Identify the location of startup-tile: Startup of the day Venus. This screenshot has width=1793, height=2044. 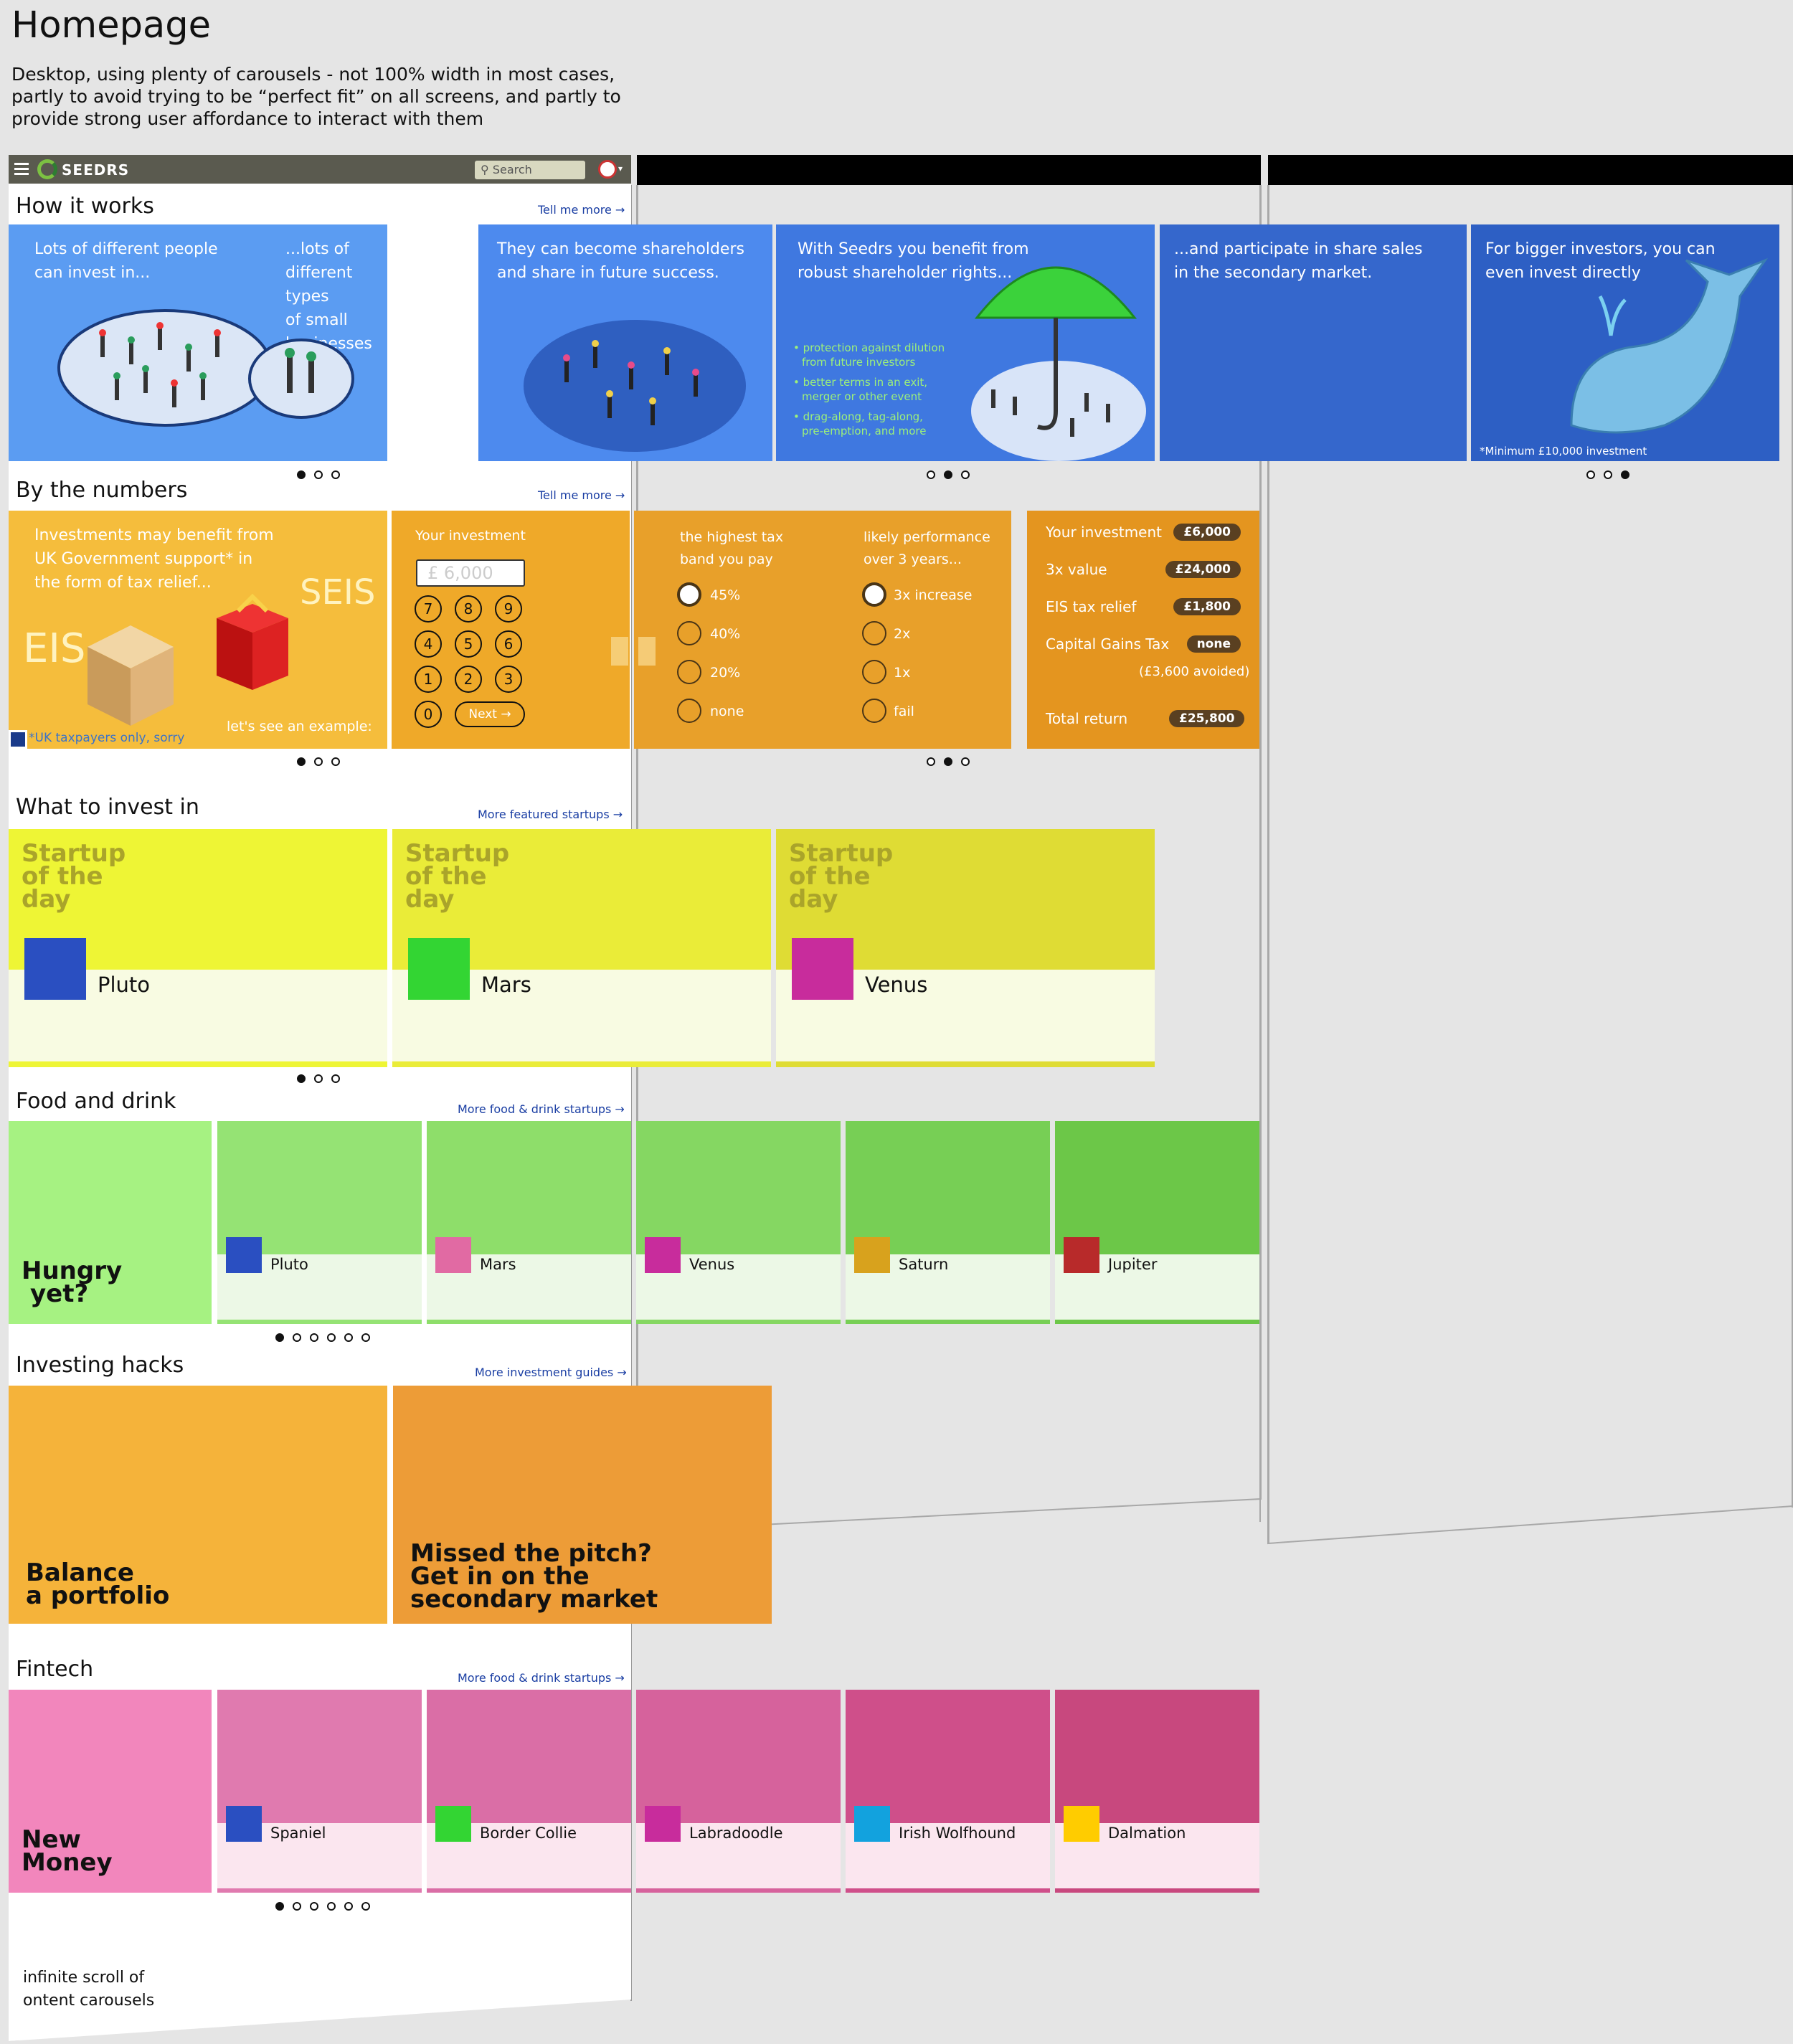
(965, 948).